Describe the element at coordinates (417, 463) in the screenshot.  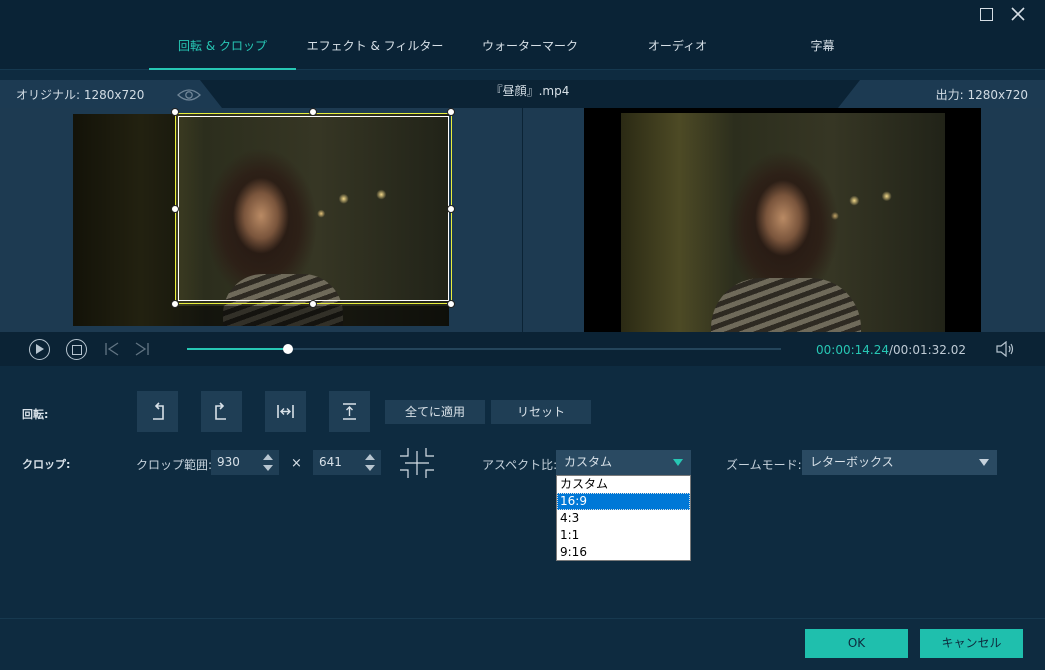
I see `center-crop-icon` at that location.